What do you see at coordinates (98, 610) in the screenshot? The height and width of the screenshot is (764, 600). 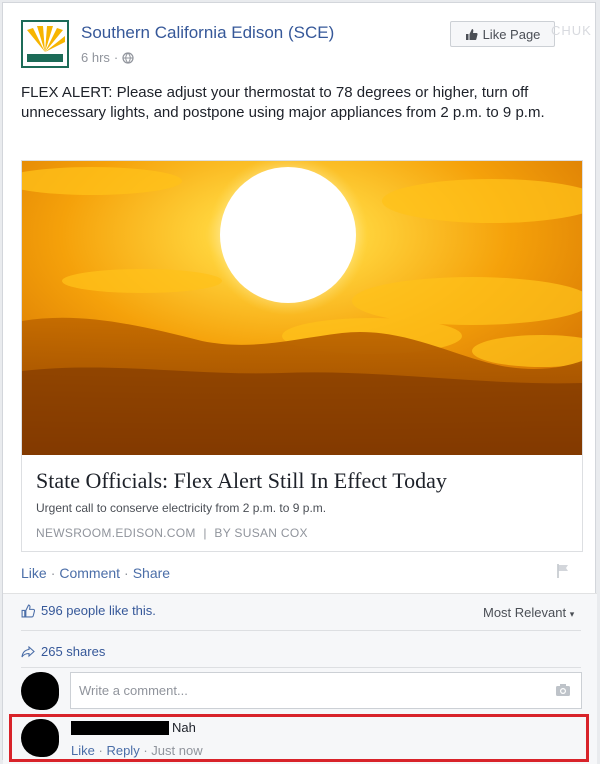 I see `likes-count-text: 596 people like this.` at bounding box center [98, 610].